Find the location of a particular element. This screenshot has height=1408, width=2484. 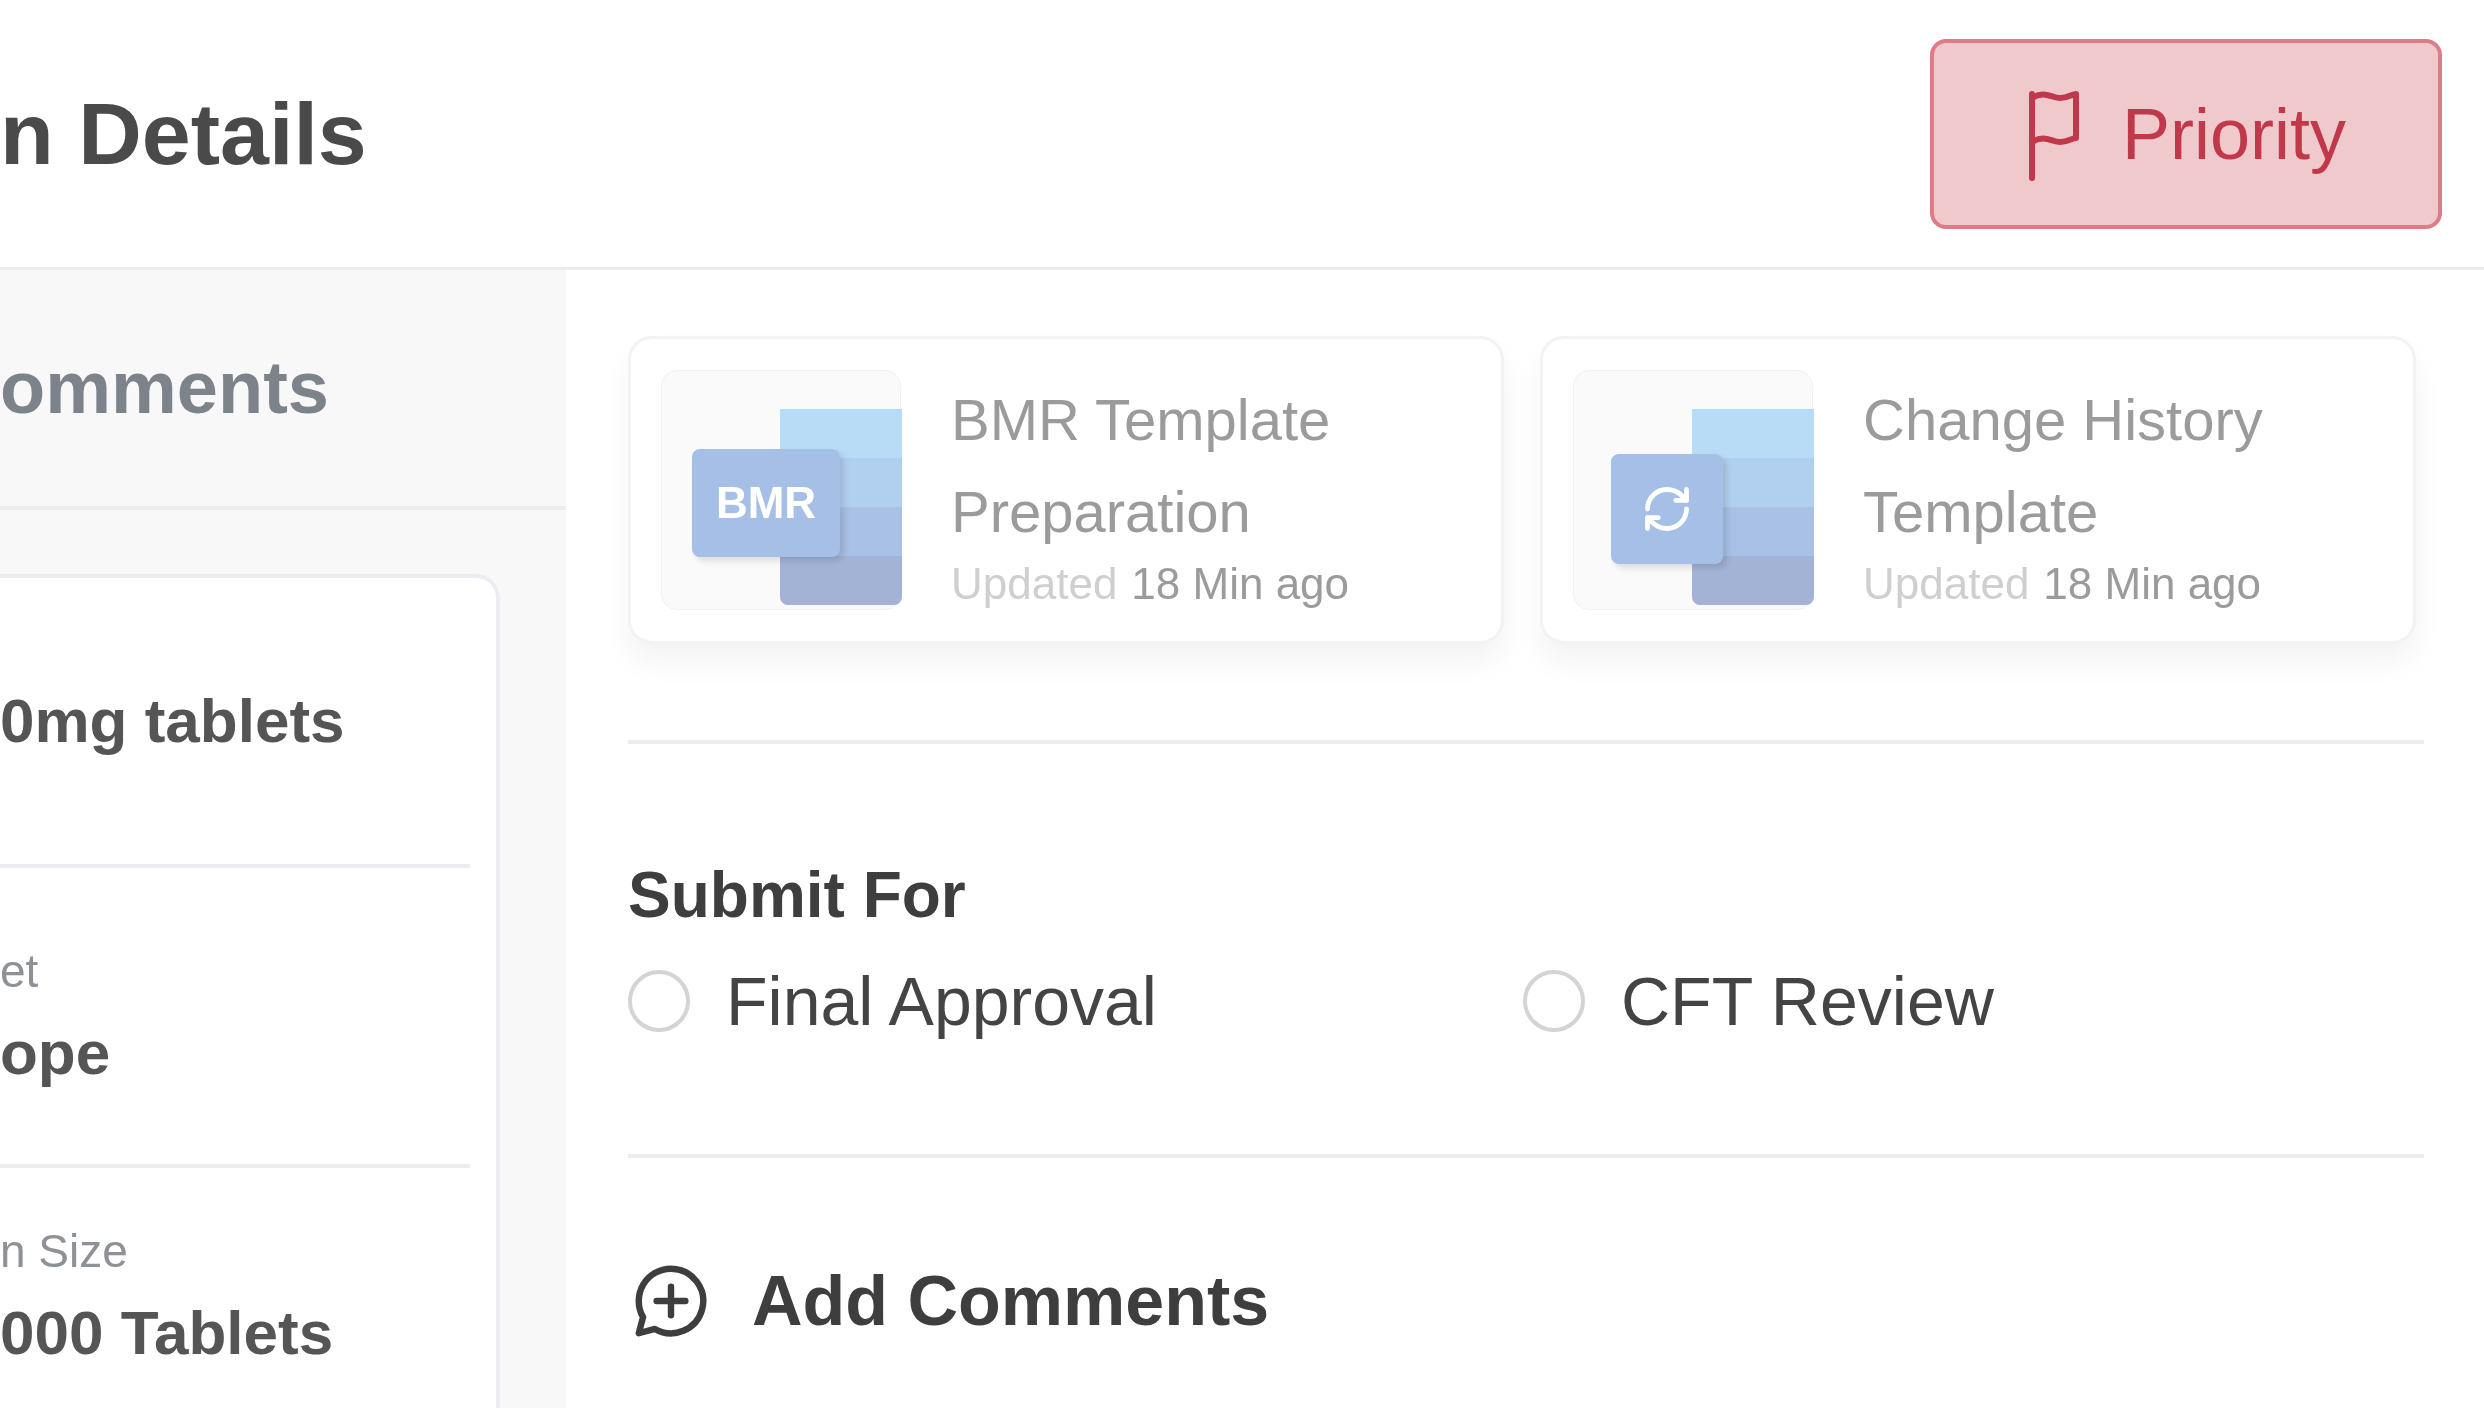

page-title: n Details is located at coordinates (183, 133).